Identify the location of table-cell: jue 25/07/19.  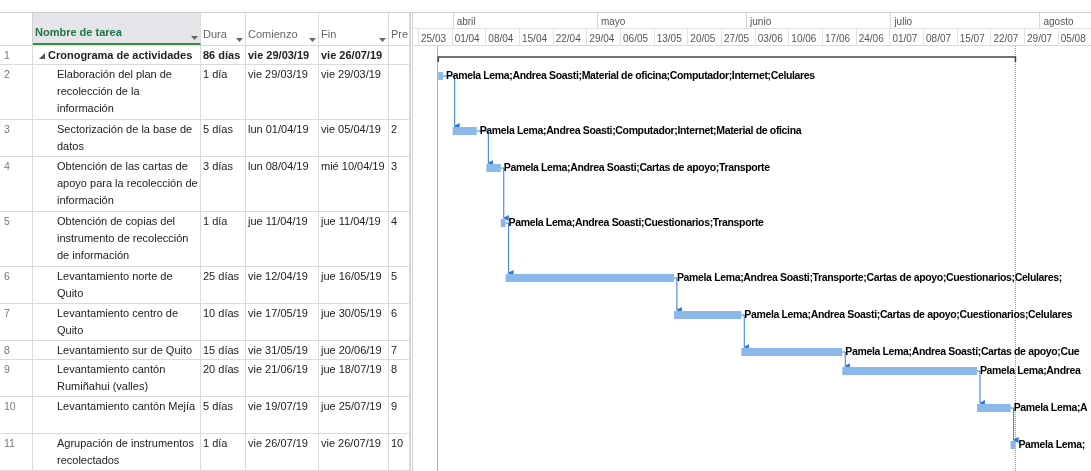
(354, 415).